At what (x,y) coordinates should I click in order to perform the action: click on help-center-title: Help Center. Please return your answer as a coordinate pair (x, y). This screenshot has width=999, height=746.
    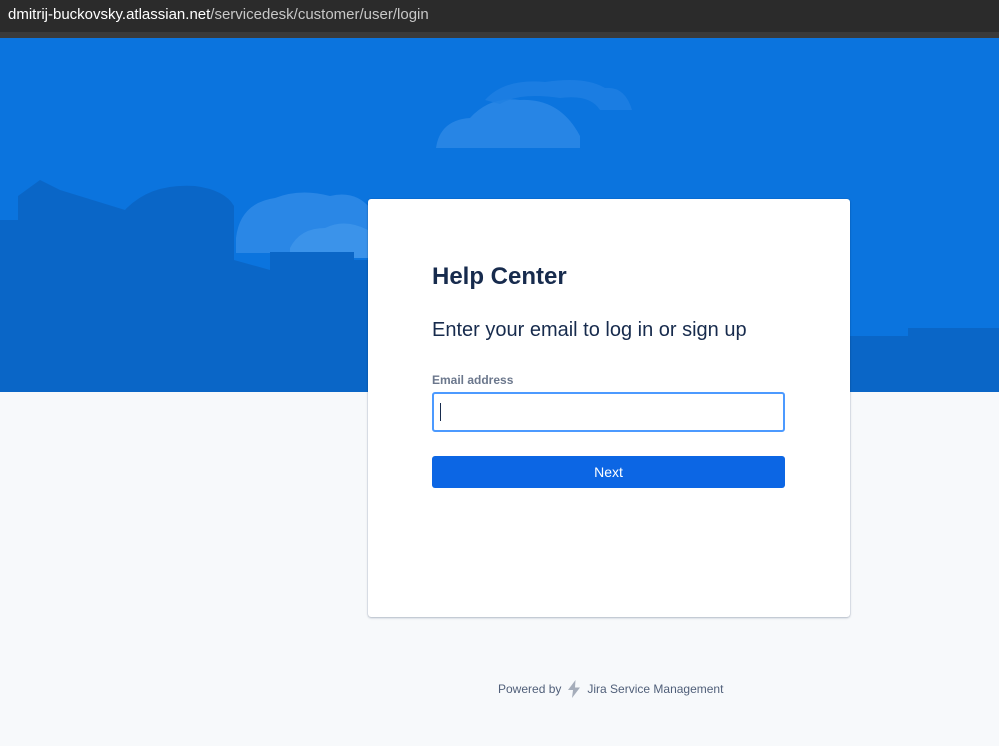
    Looking at the image, I should click on (499, 276).